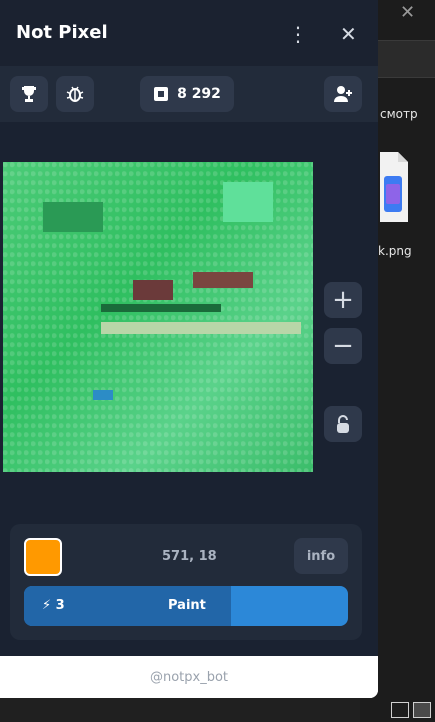  Describe the element at coordinates (400, 710) in the screenshot. I see `list-view-icon` at that location.